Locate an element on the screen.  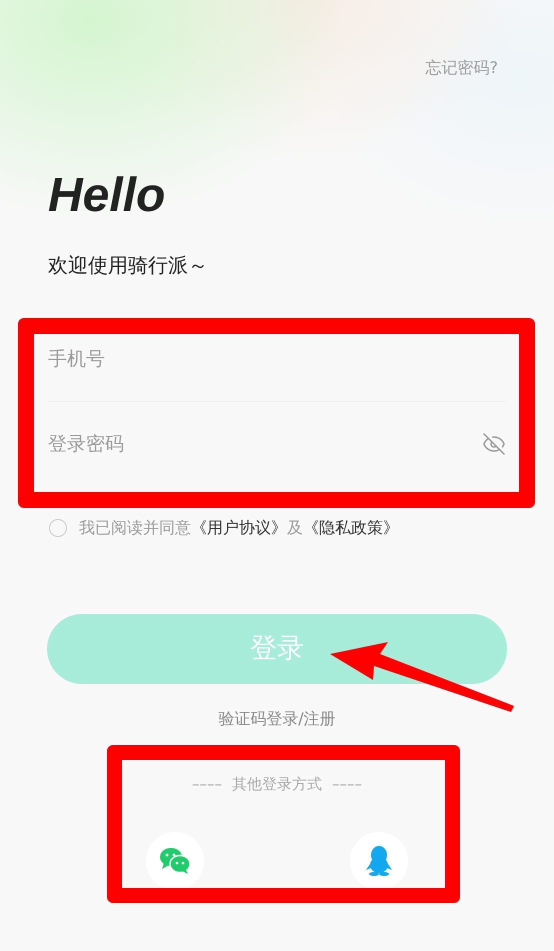
sms-login-link: 验证码登录/注册 is located at coordinates (277, 719).